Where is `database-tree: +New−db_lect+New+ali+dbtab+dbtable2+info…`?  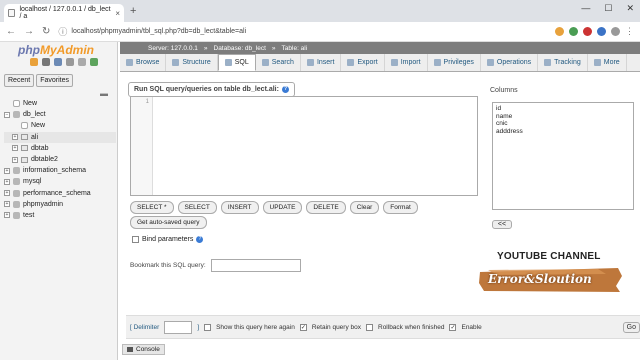
database-tree: +New−db_lect+New+ali+dbtab+dbtable2+info… is located at coordinates (60, 159).